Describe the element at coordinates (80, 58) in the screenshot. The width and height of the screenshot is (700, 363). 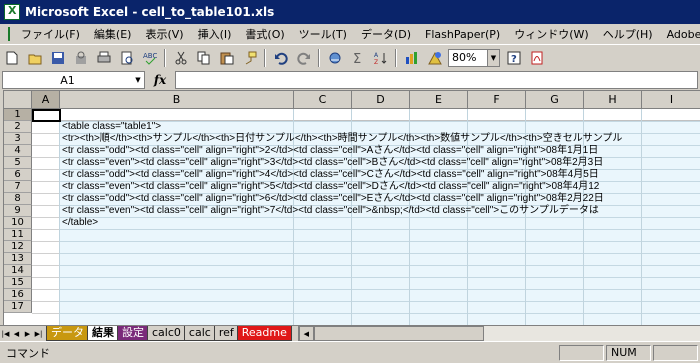
I see `permission-icon` at that location.